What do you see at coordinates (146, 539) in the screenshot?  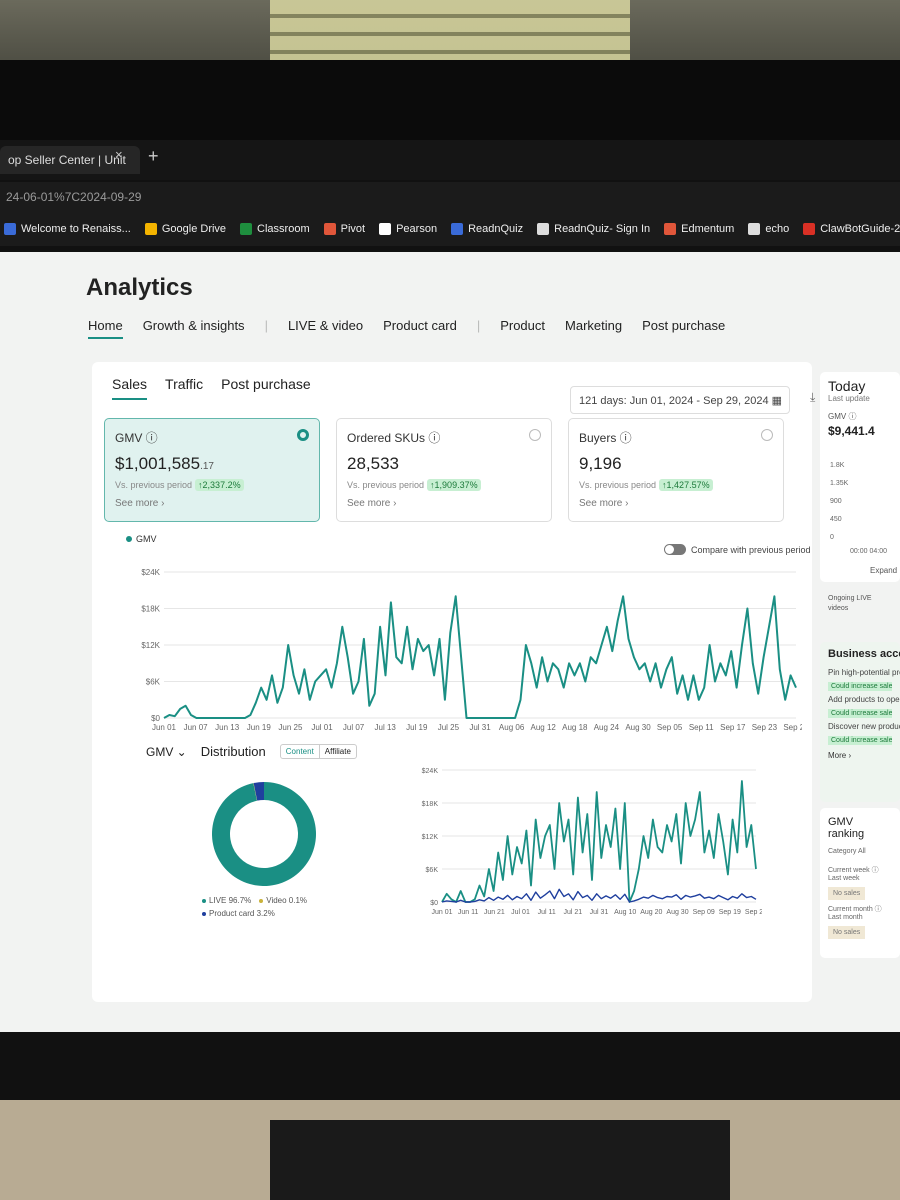 I see `legend-label: GMV` at bounding box center [146, 539].